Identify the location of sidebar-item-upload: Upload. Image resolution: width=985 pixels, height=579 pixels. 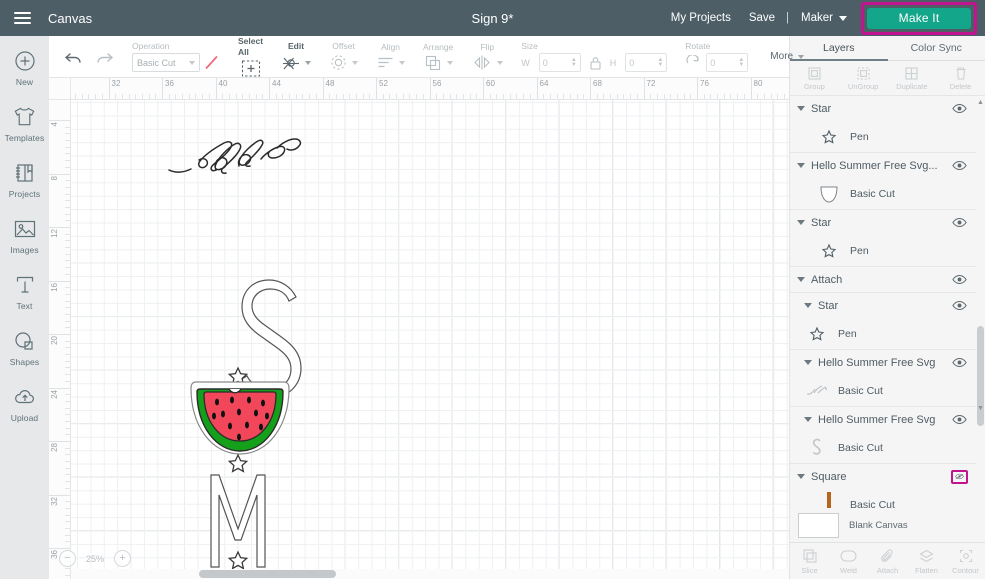
(24, 403).